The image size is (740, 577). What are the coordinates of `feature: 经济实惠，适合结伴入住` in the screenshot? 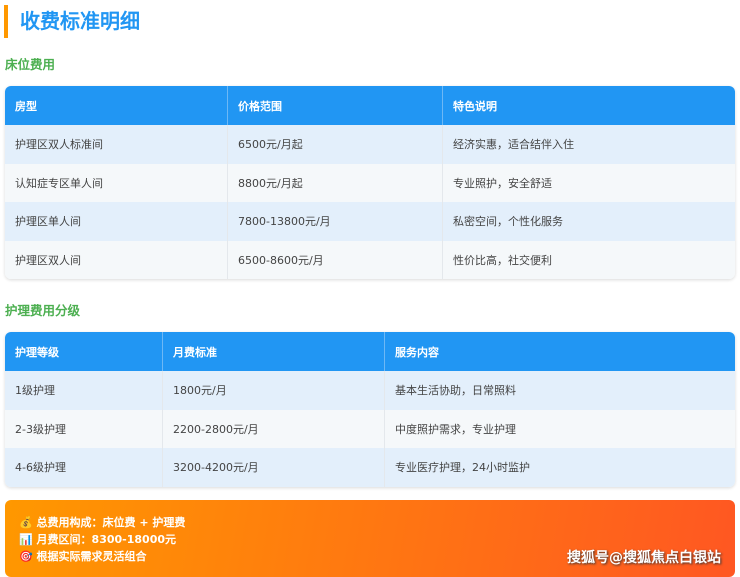 It's located at (589, 144).